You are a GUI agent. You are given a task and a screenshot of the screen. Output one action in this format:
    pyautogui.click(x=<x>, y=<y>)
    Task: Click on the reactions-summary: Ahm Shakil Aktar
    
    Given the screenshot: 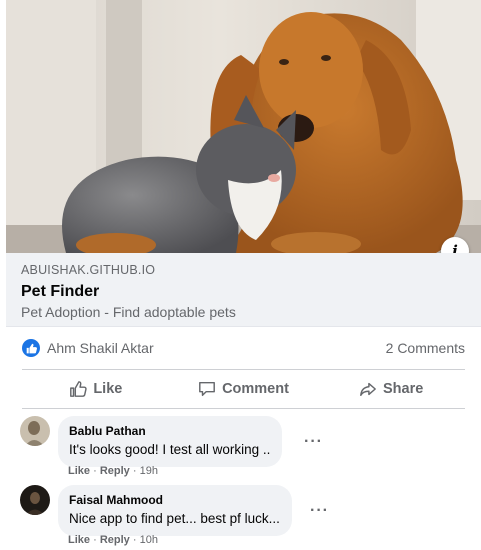 What is the action you would take?
    pyautogui.click(x=88, y=348)
    